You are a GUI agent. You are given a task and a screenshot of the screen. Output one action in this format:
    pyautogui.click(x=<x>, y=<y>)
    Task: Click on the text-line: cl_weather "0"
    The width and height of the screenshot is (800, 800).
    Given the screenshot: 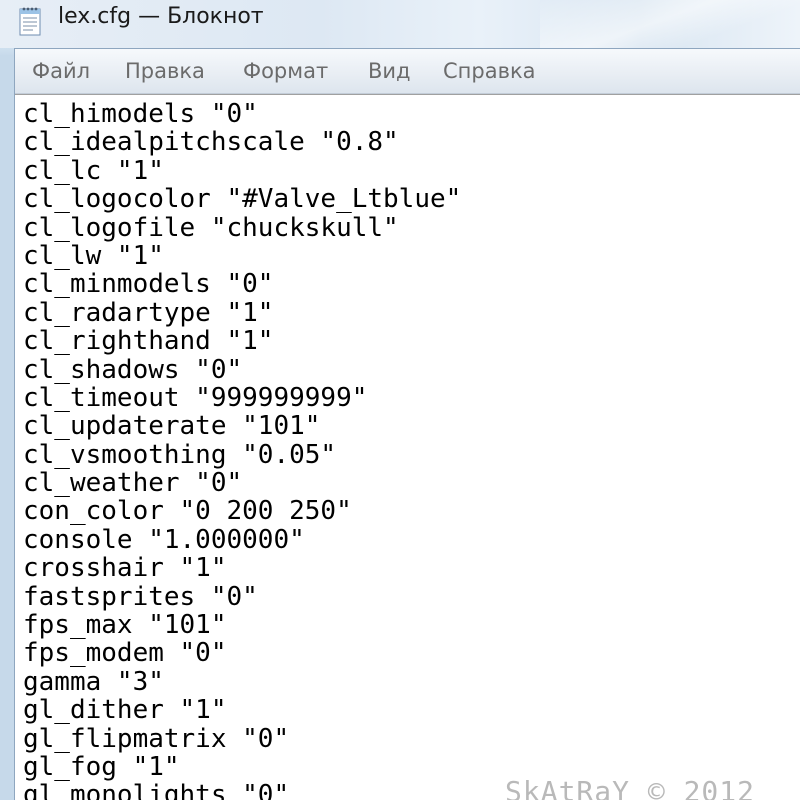 What is the action you would take?
    pyautogui.click(x=133, y=483)
    